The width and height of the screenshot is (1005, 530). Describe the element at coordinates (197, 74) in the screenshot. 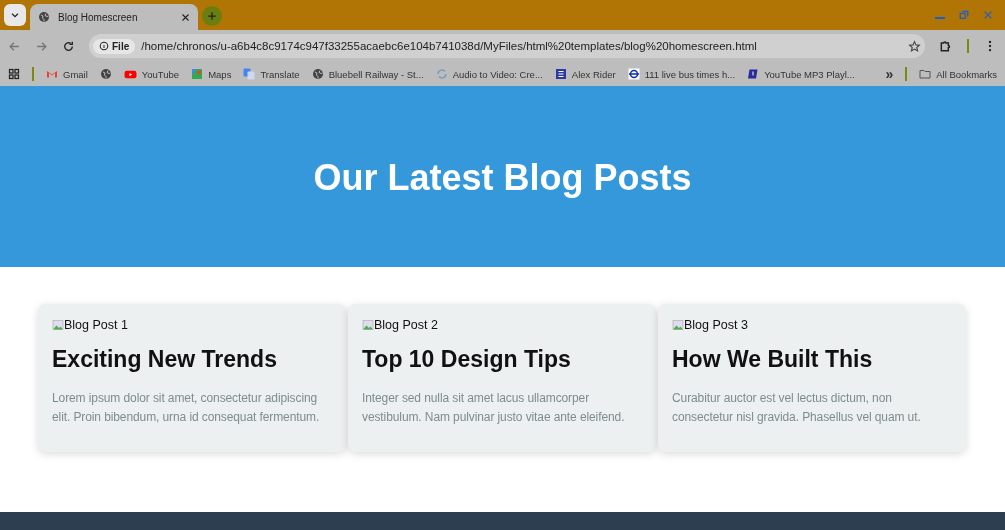

I see `map-icon` at that location.